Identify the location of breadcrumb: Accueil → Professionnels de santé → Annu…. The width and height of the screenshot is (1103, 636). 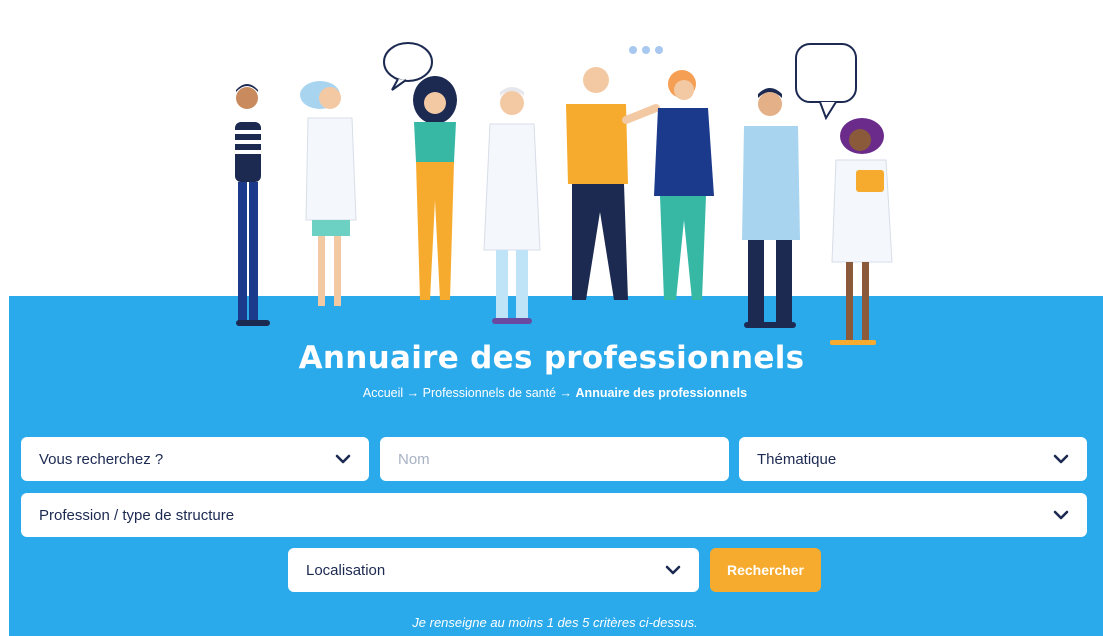
(551, 393).